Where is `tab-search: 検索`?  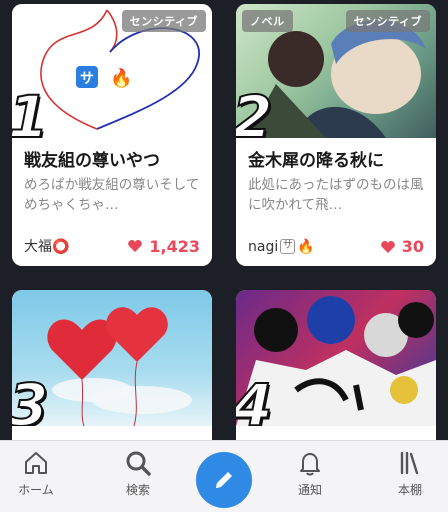
tab-search: 検索 is located at coordinates (138, 473).